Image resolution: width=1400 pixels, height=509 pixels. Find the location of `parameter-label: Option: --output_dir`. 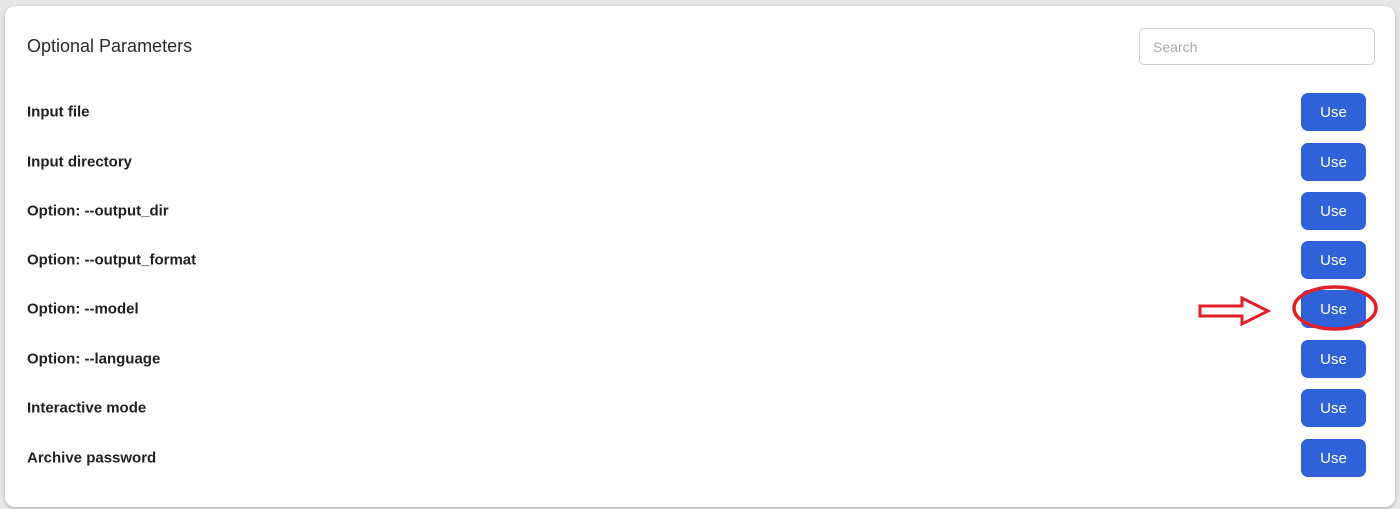

parameter-label: Option: --output_dir is located at coordinates (98, 211).